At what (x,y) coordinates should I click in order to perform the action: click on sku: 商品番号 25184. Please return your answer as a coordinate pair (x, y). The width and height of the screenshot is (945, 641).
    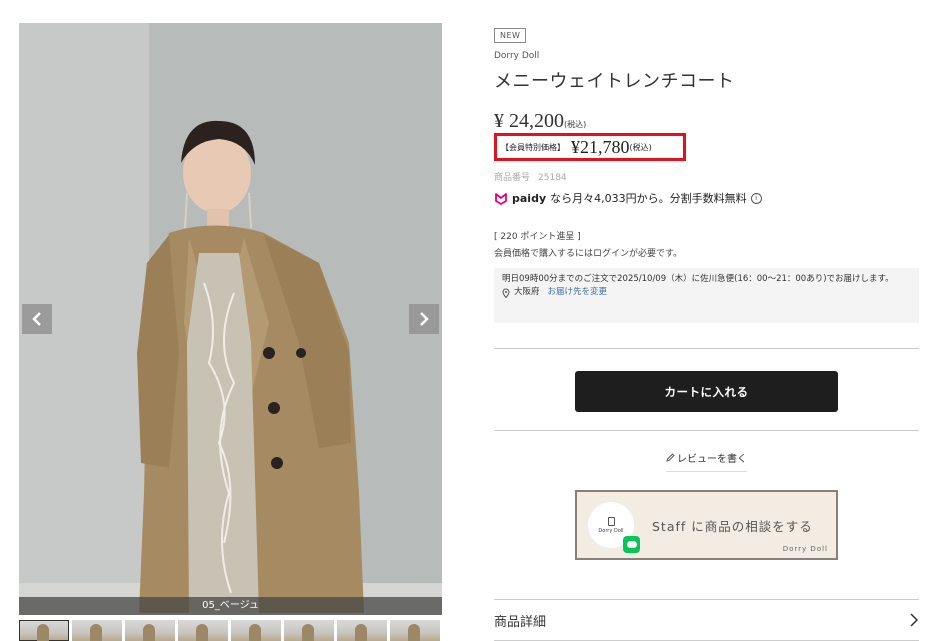
    Looking at the image, I should click on (530, 176).